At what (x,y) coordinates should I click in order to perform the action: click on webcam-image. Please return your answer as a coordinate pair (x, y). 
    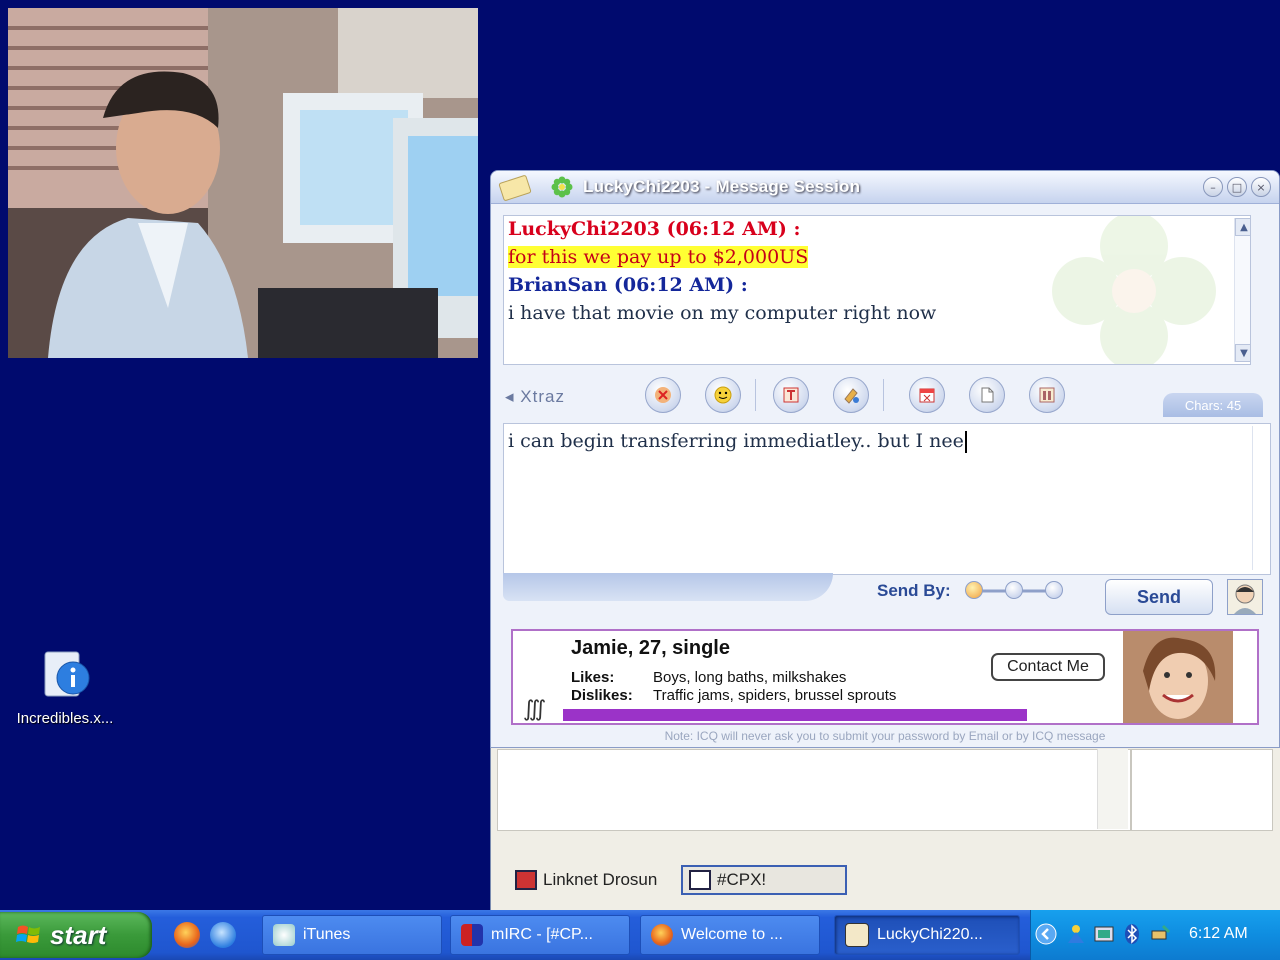
    Looking at the image, I should click on (243, 183).